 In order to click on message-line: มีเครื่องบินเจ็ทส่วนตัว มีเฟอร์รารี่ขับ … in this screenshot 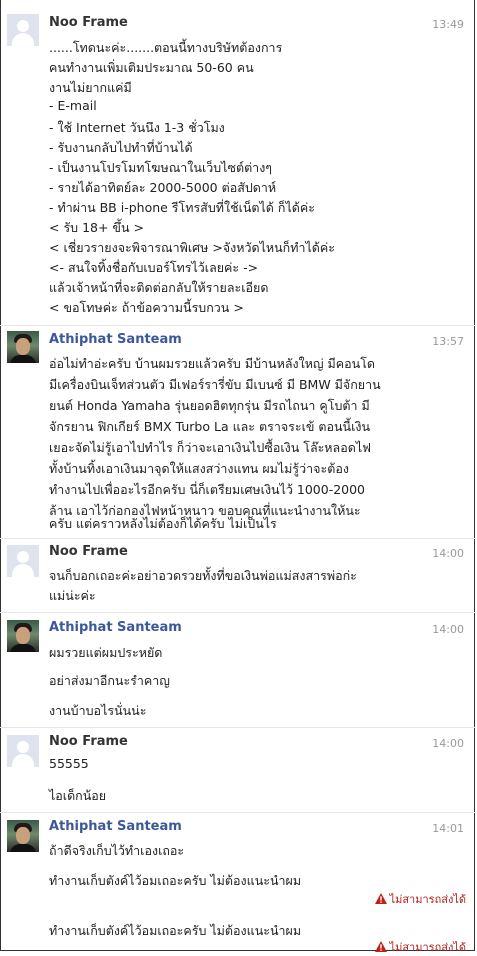, I will do `click(215, 384)`.